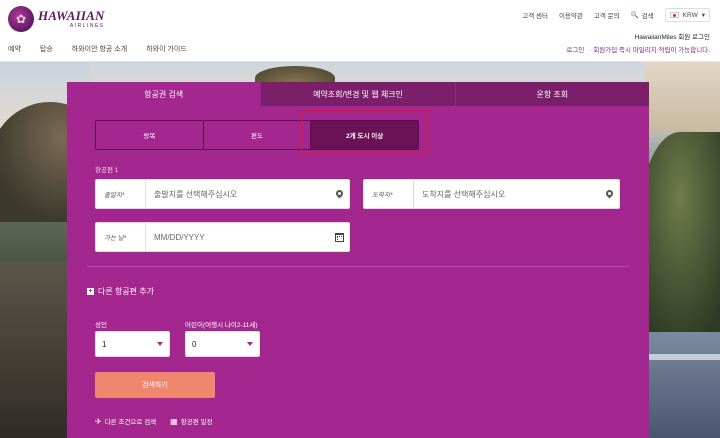 Image resolution: width=720 pixels, height=438 pixels. What do you see at coordinates (257, 135) in the screenshot?
I see `trip-type-oneway: 편도` at bounding box center [257, 135].